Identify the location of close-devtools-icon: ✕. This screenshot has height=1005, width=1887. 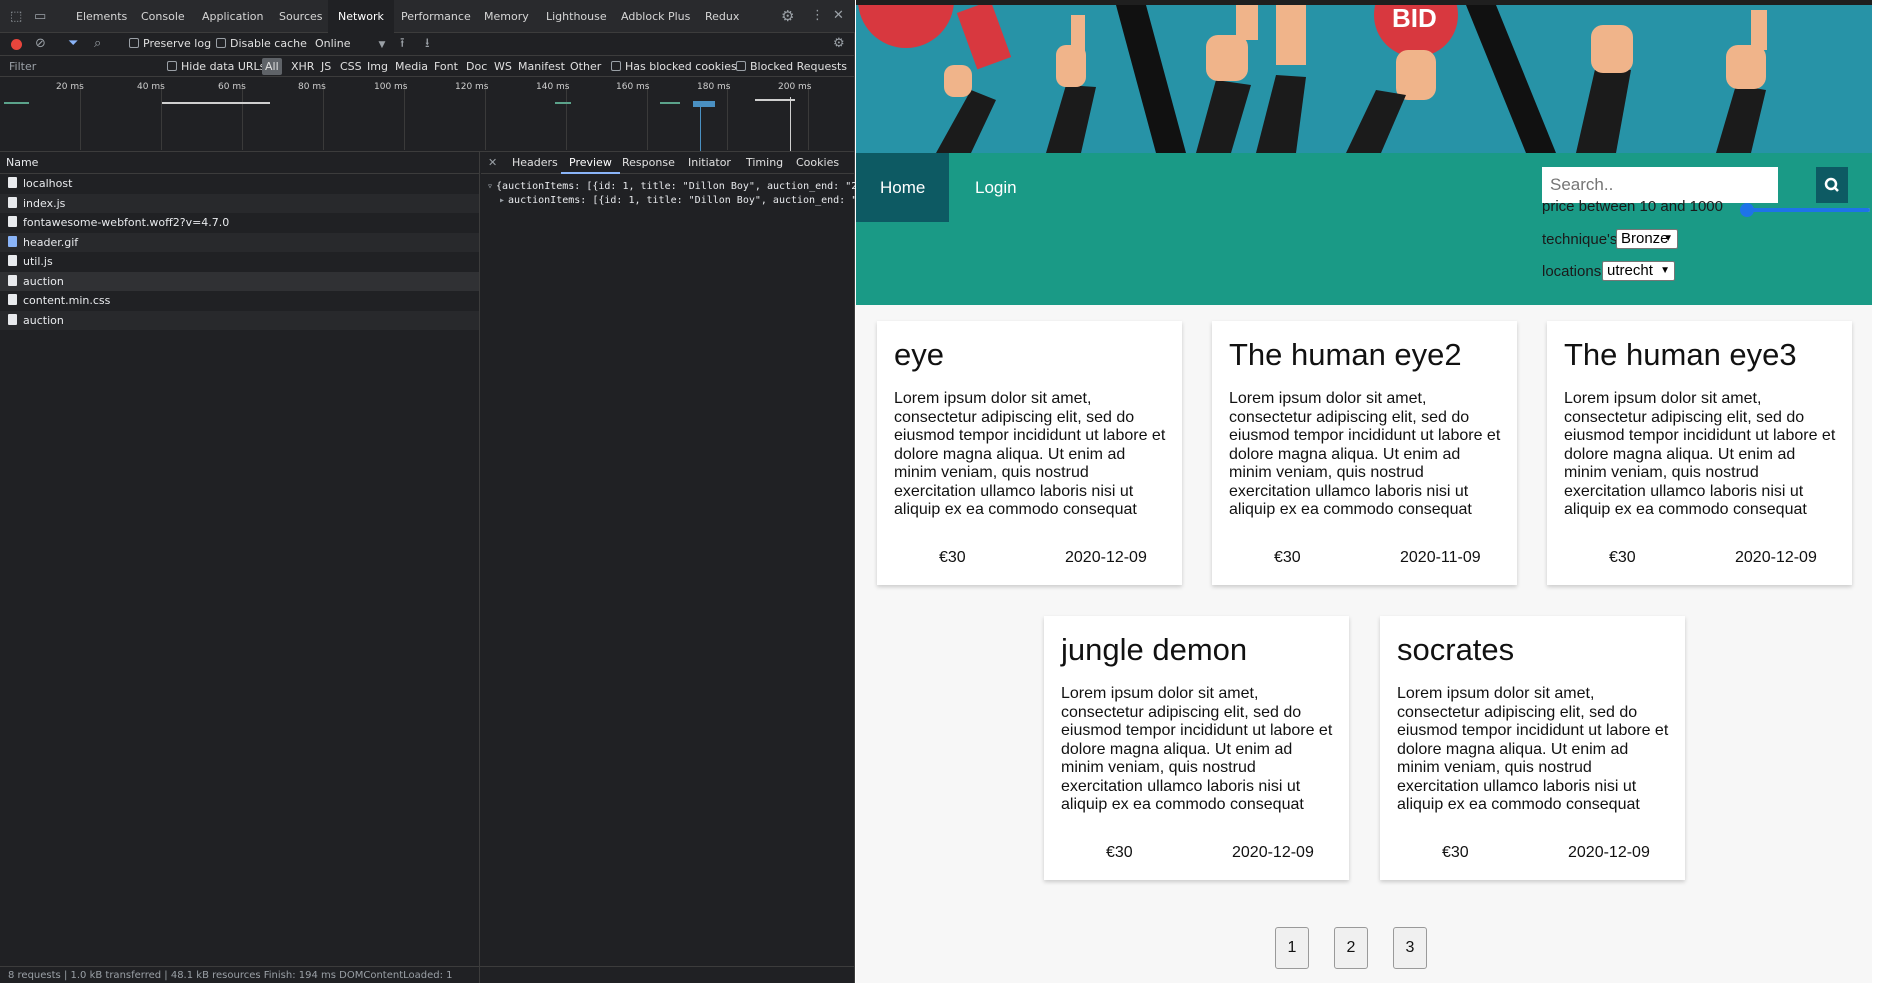
(838, 16).